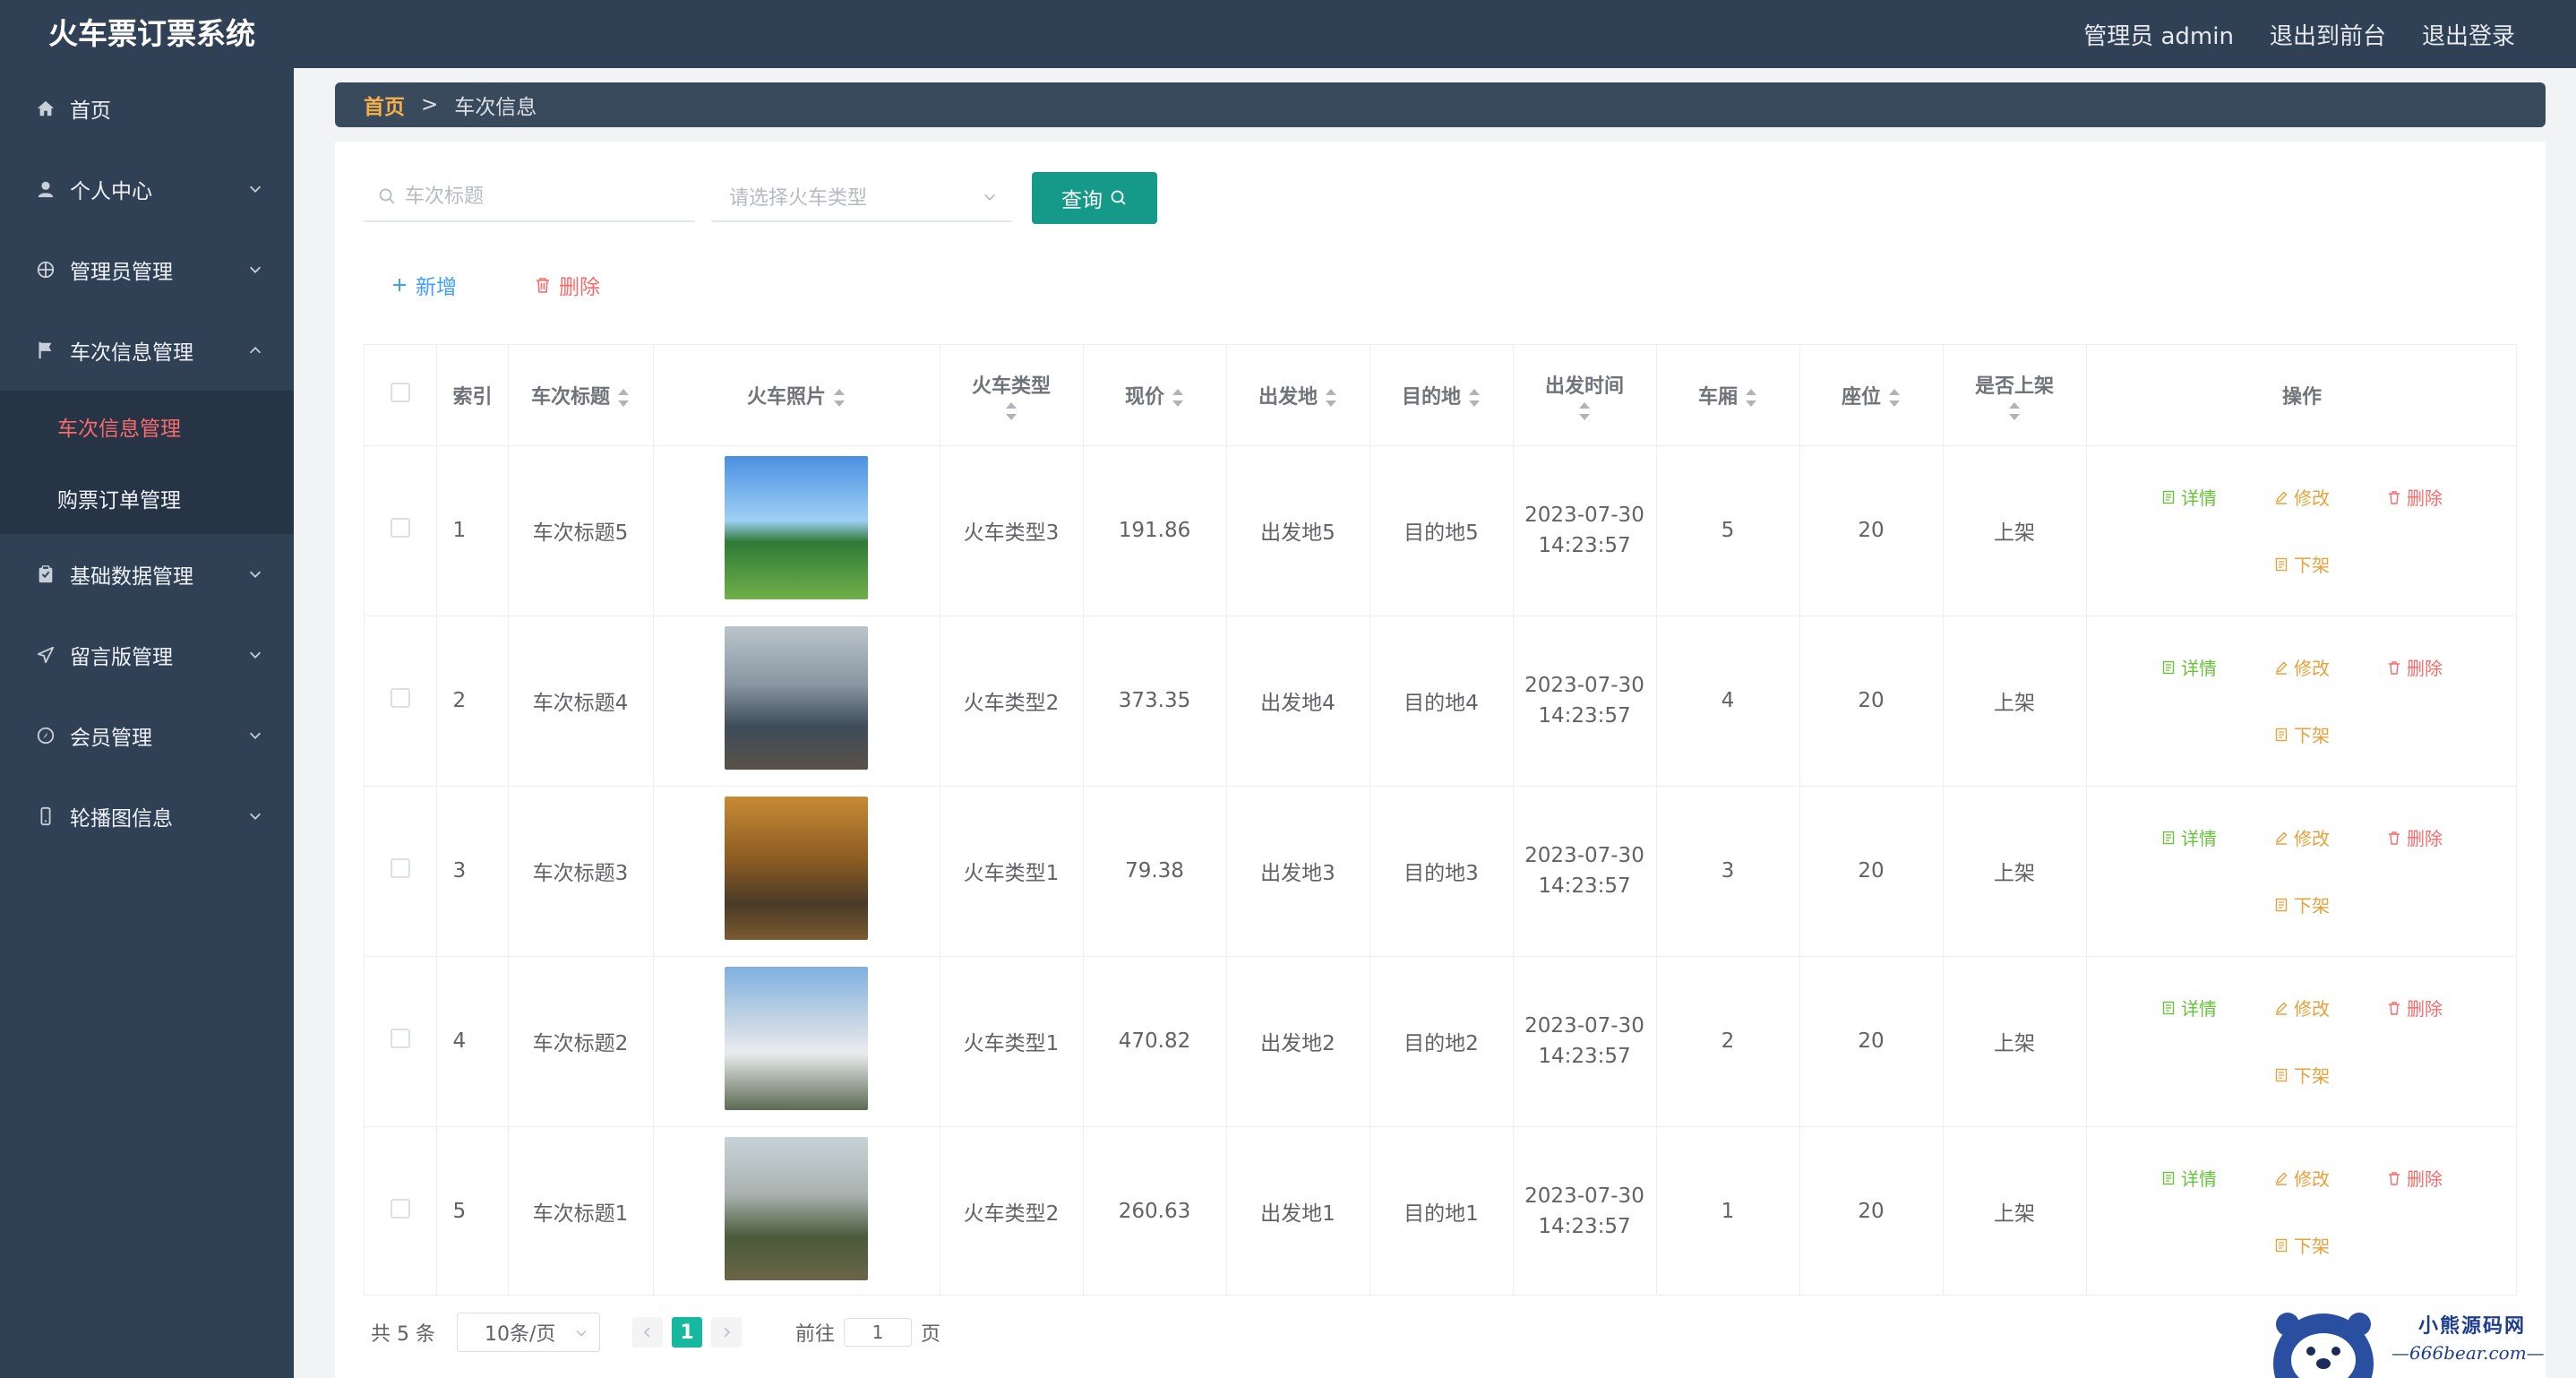 The height and width of the screenshot is (1378, 2576). What do you see at coordinates (424, 285) in the screenshot?
I see `add-button: 新增` at bounding box center [424, 285].